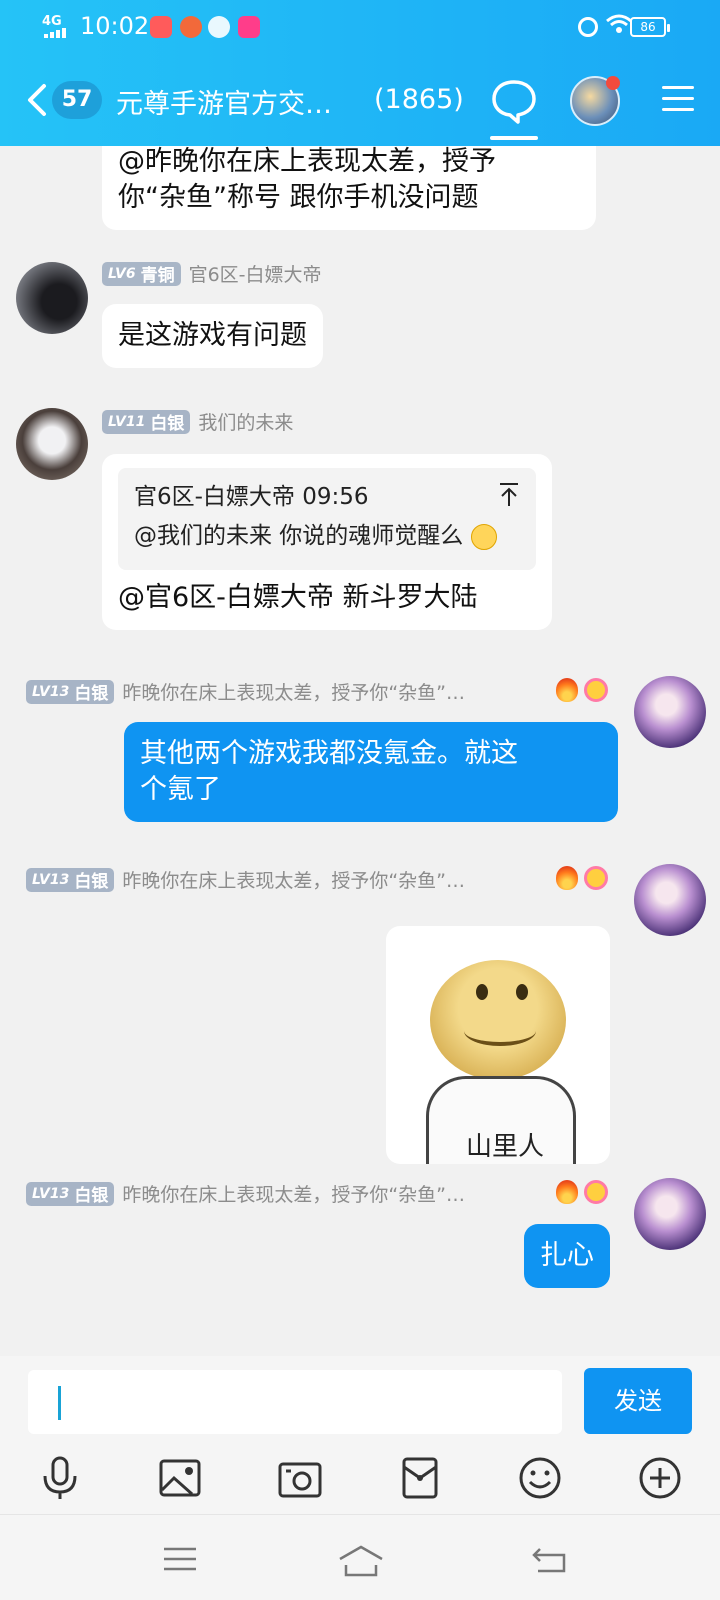  What do you see at coordinates (540, 1478) in the screenshot?
I see `emoji-icon` at bounding box center [540, 1478].